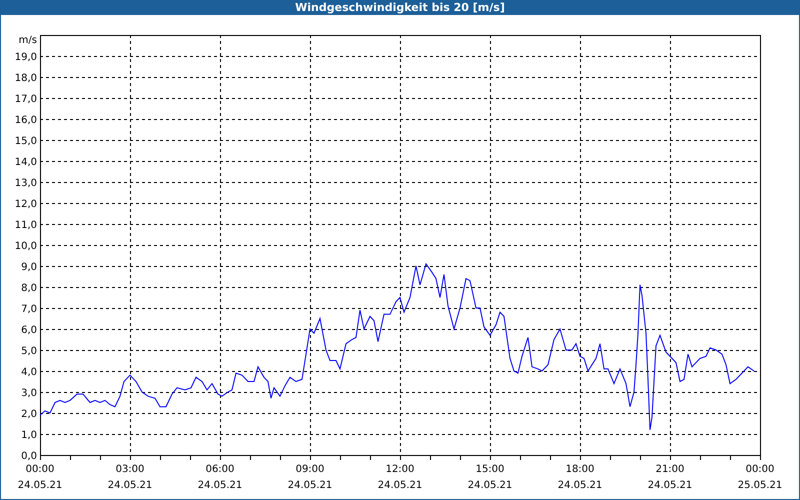 This screenshot has width=800, height=500. I want to click on y-tick-label: 15,0, so click(25, 141).